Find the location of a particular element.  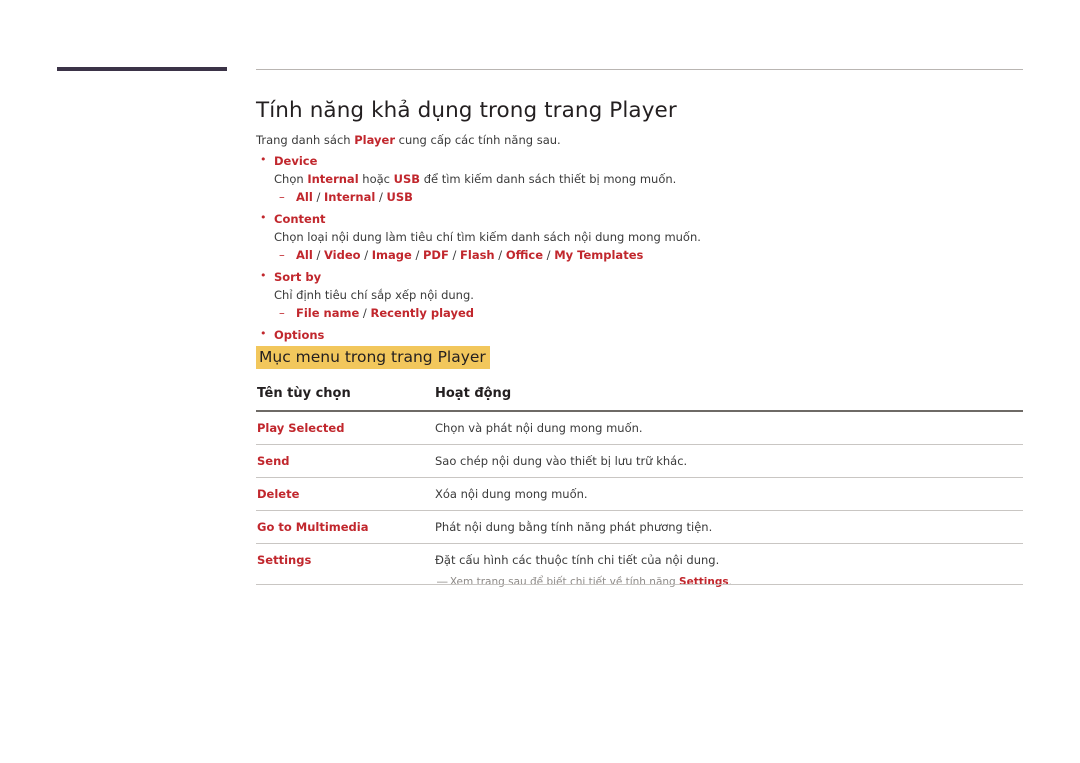

bullet-desc-sort-by: Chỉ định tiêu chí sắp xếp nội dung. is located at coordinates (374, 295).